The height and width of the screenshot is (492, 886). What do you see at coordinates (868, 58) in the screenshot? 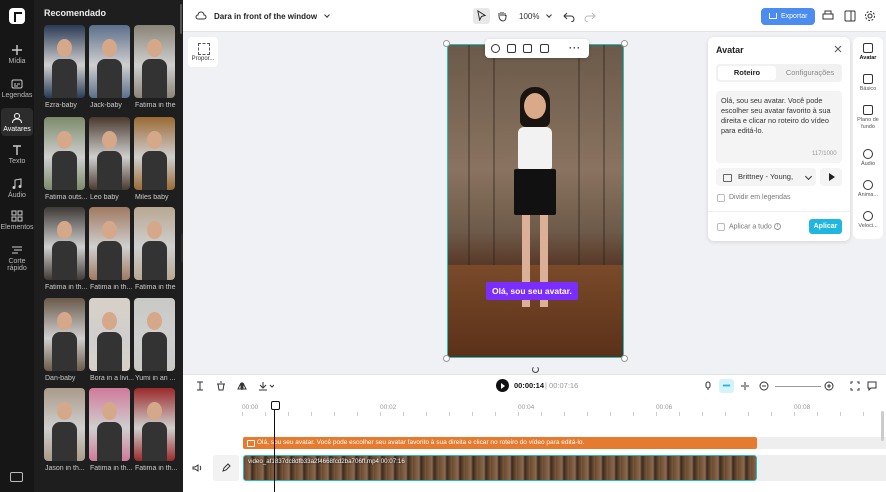
I see `rside-label: Avatar` at bounding box center [868, 58].